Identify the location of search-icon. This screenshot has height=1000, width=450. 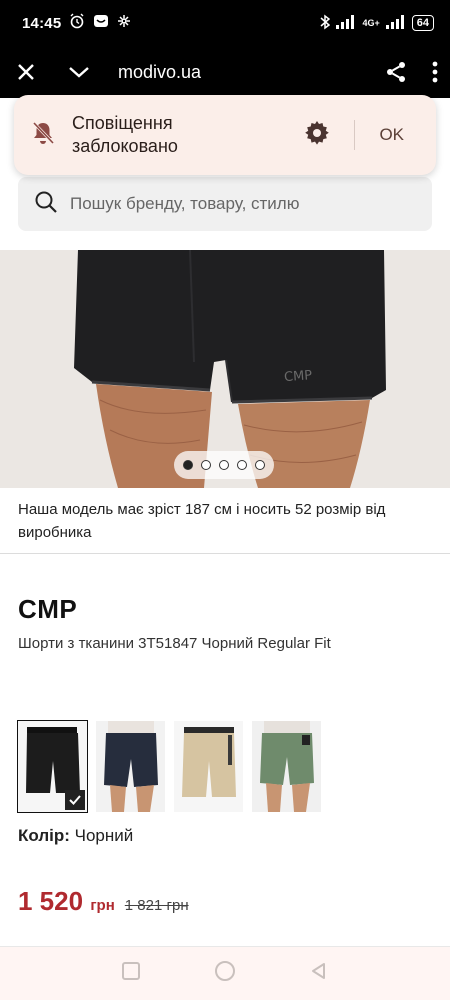
(46, 204).